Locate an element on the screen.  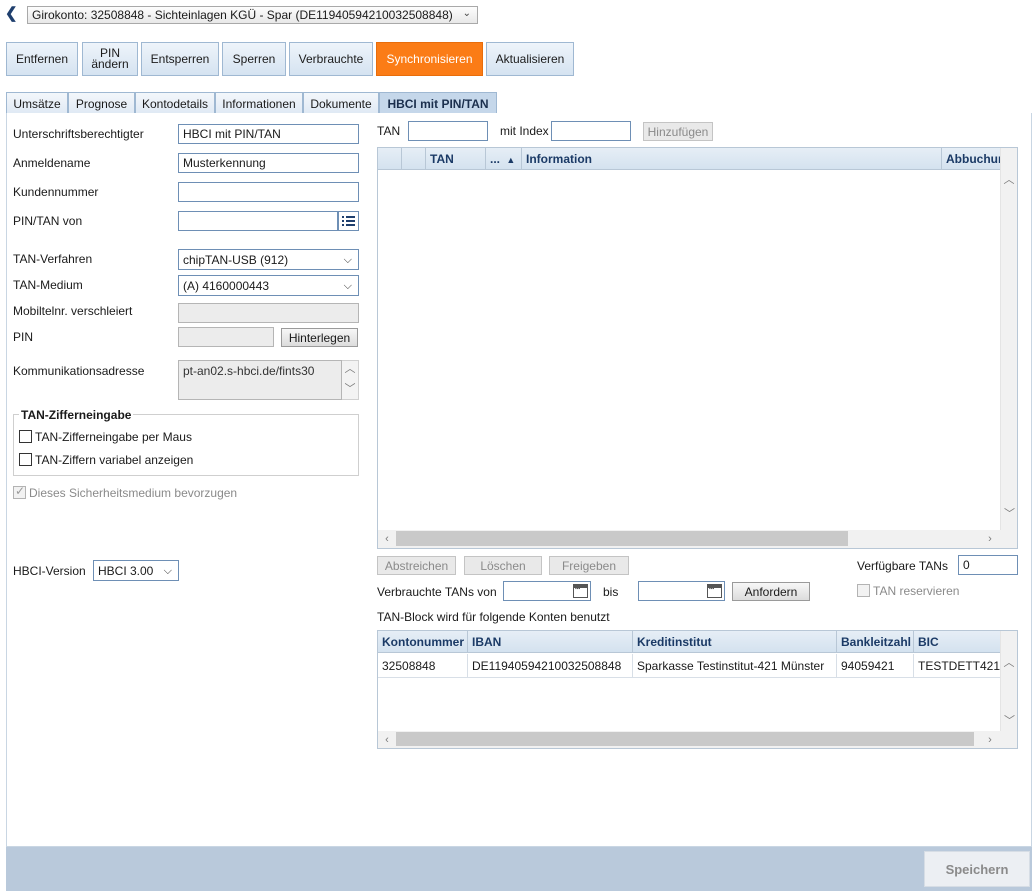
footer-bar is located at coordinates (519, 869).